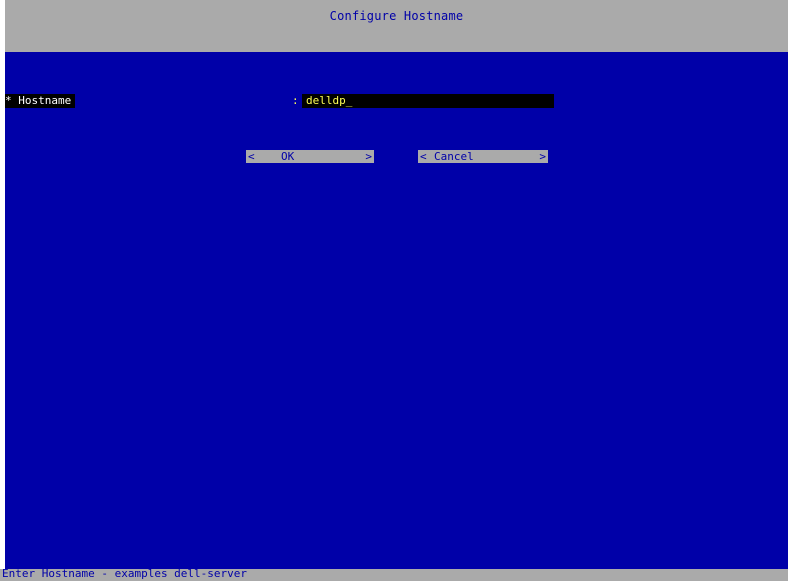 The width and height of the screenshot is (788, 581). Describe the element at coordinates (542, 156) in the screenshot. I see `cancel-button-right-bracket: >` at that location.